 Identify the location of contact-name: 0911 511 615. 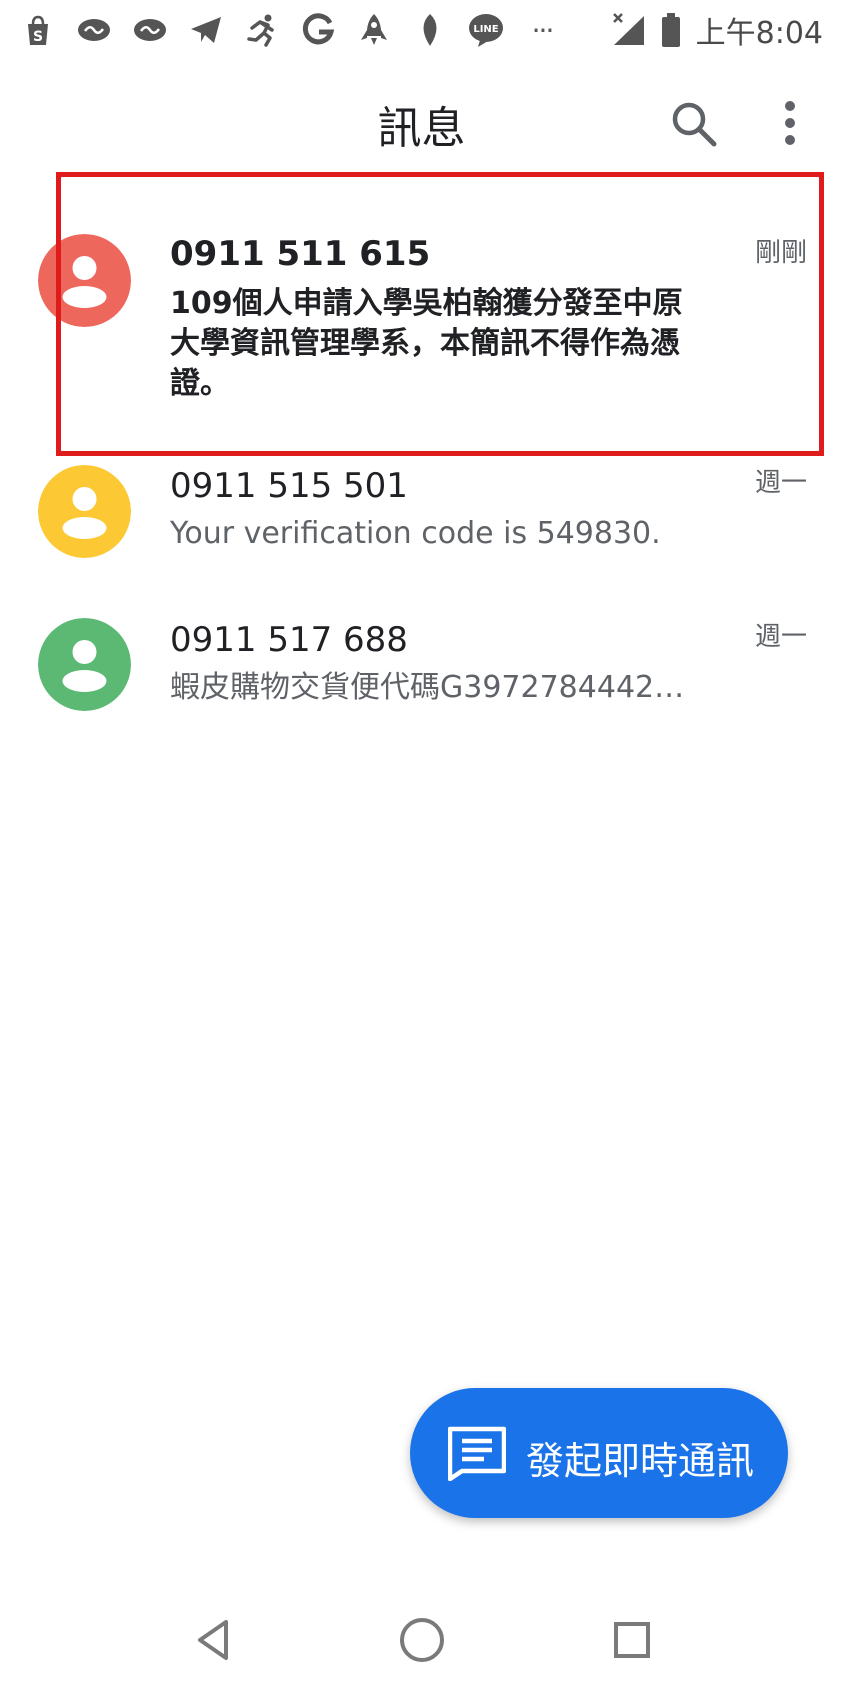
(300, 254).